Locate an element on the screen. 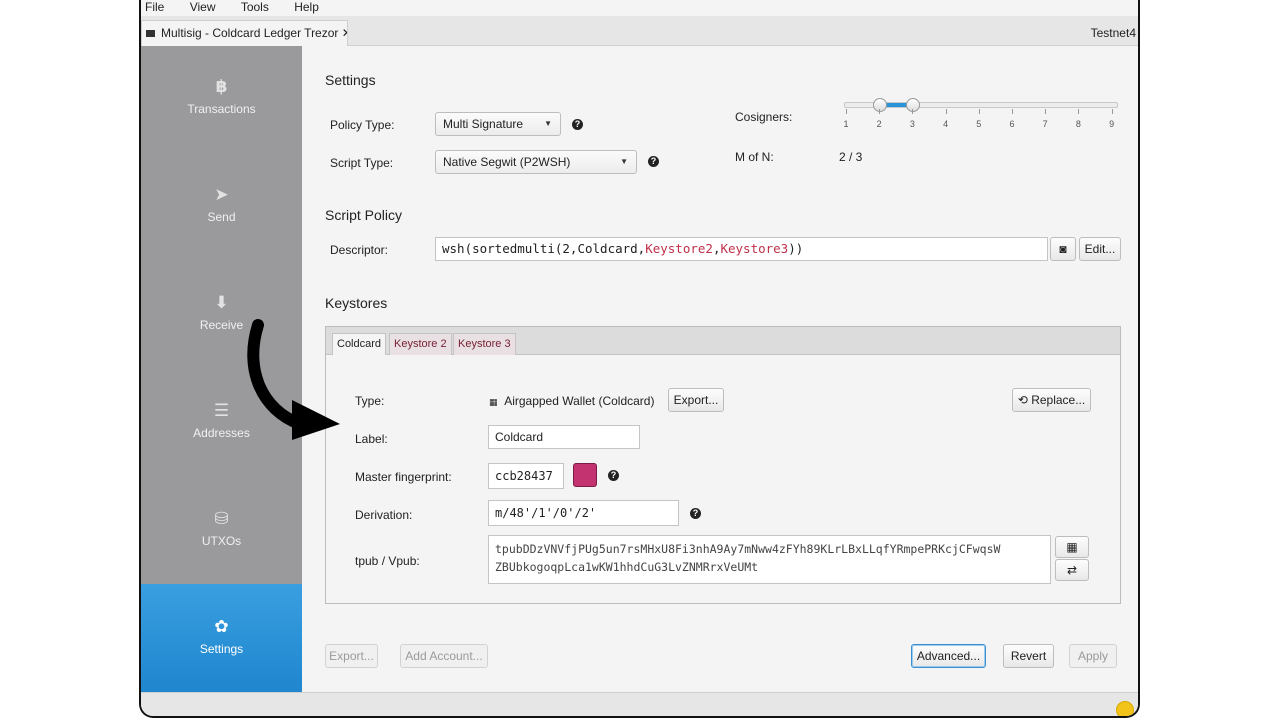  swap-icon: ⇄ is located at coordinates (1072, 570).